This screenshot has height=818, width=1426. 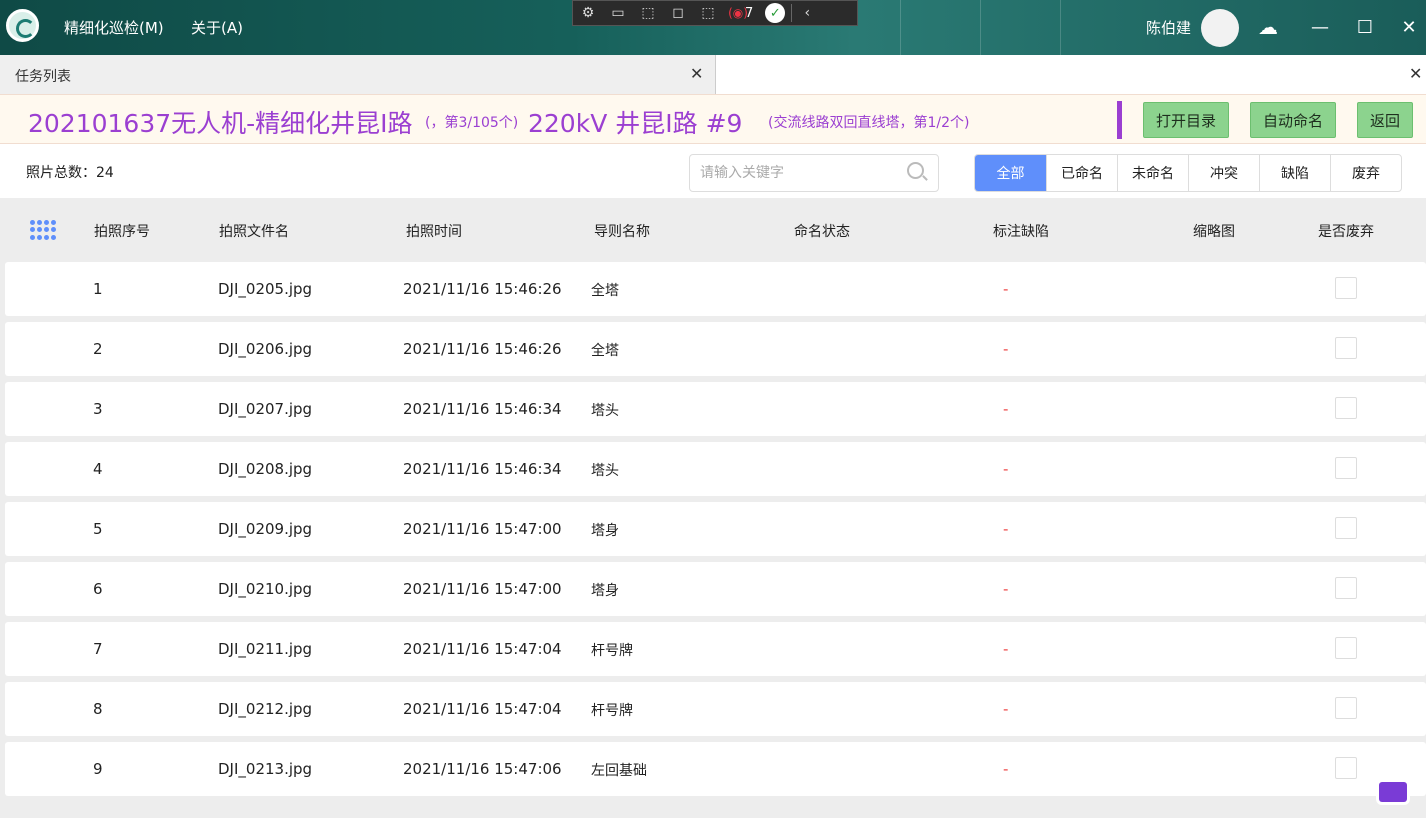 What do you see at coordinates (1268, 27) in the screenshot?
I see `cloud-upload-icon: ☁` at bounding box center [1268, 27].